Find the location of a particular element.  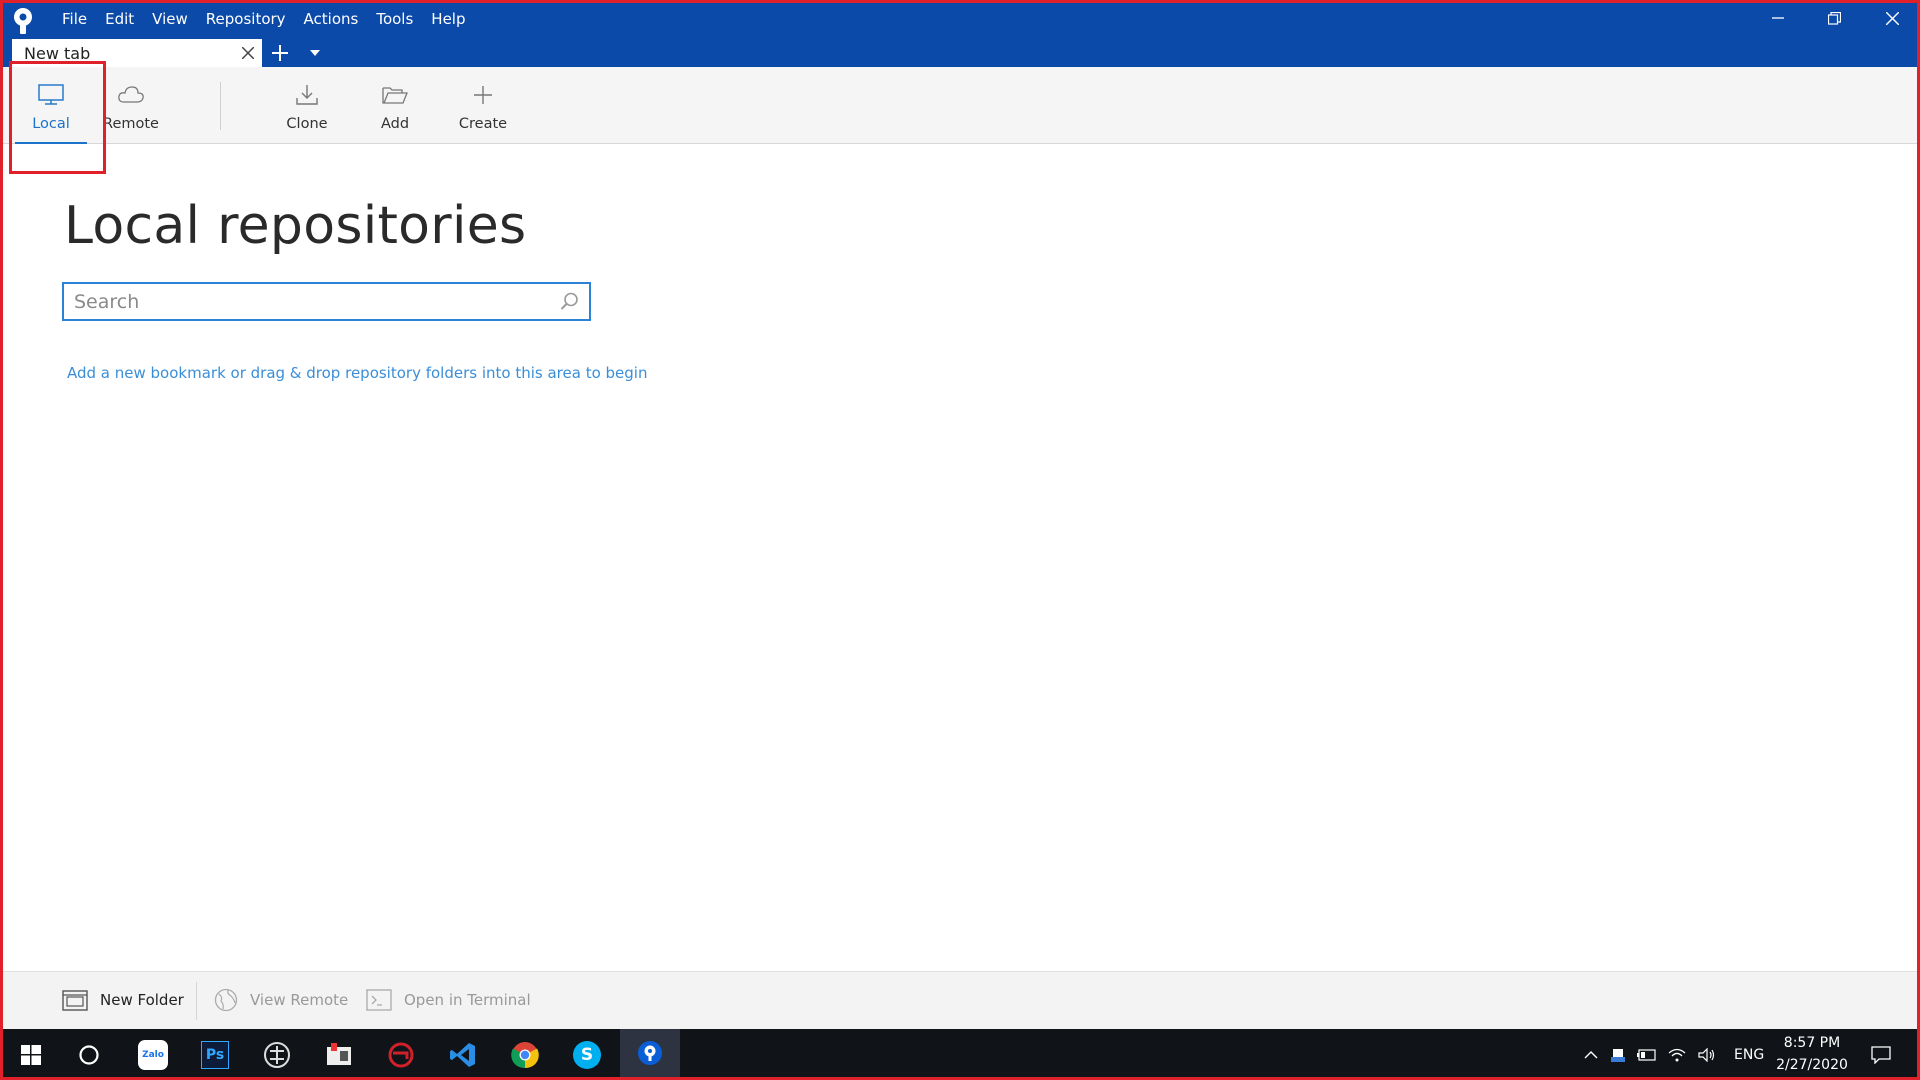

search-icon is located at coordinates (569, 301).